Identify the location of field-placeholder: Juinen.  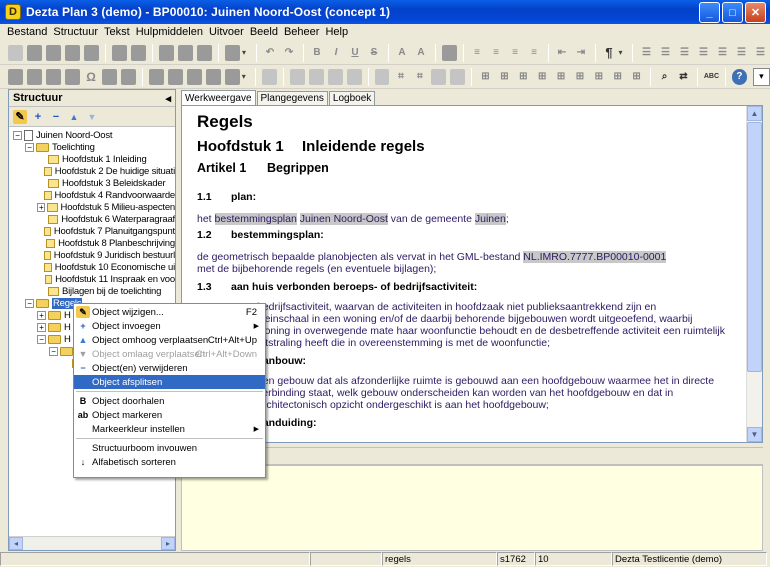
(490, 219).